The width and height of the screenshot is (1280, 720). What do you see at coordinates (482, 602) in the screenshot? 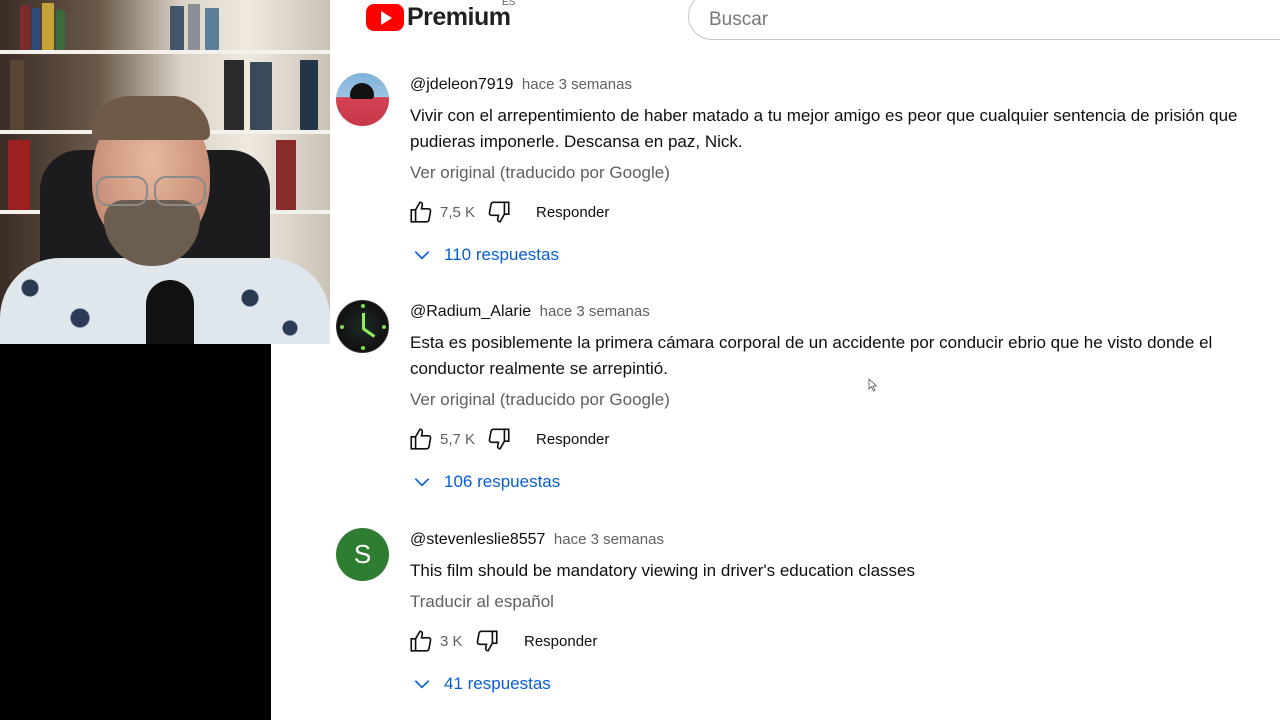
I see `translate-link: Traducir al español` at bounding box center [482, 602].